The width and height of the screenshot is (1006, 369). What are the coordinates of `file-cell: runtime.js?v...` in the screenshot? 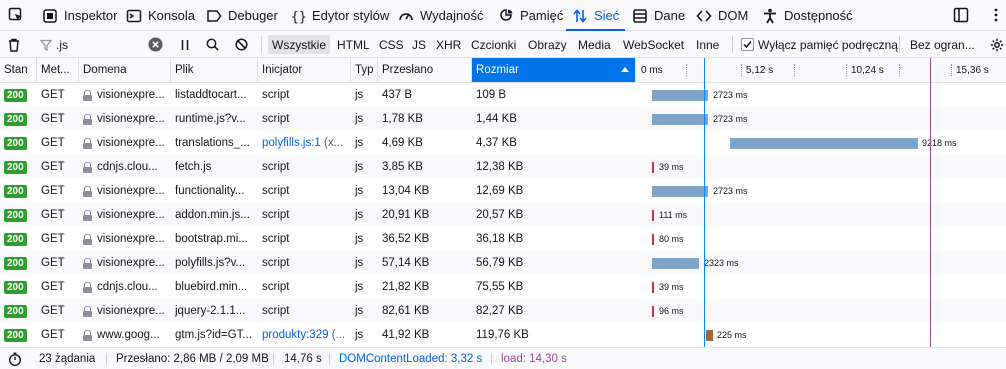 It's located at (210, 119).